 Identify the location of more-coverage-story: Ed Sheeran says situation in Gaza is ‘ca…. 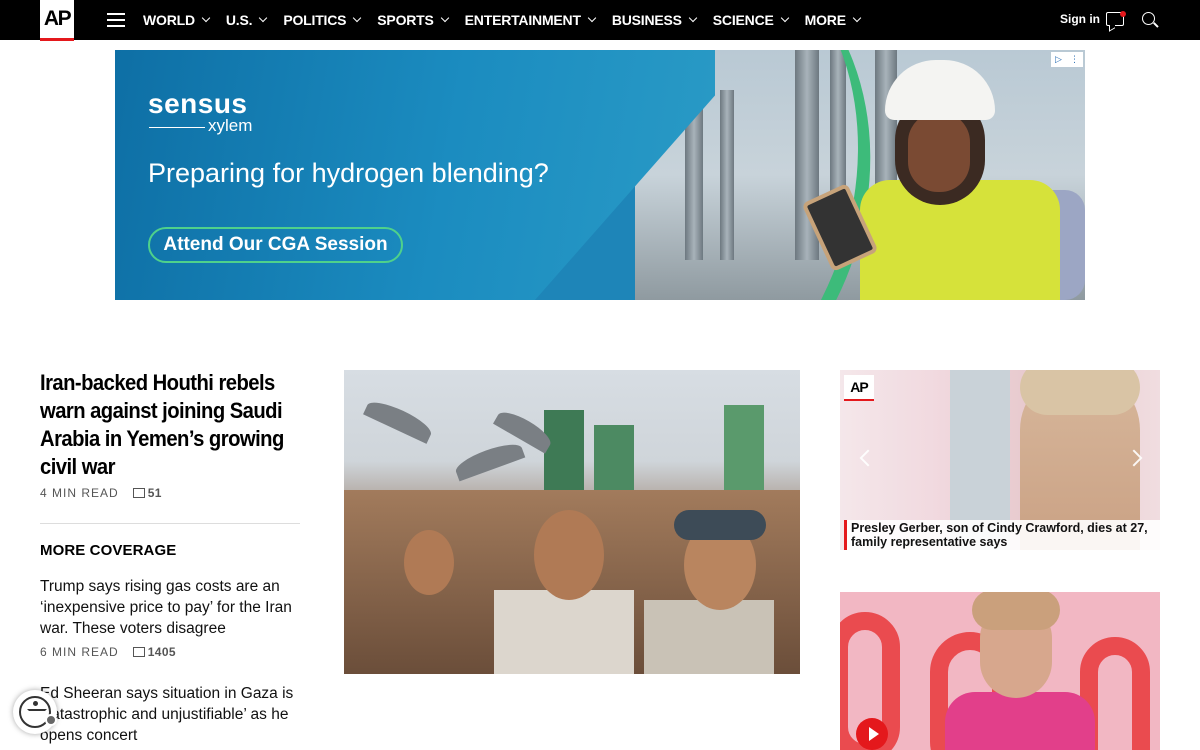
(175, 714).